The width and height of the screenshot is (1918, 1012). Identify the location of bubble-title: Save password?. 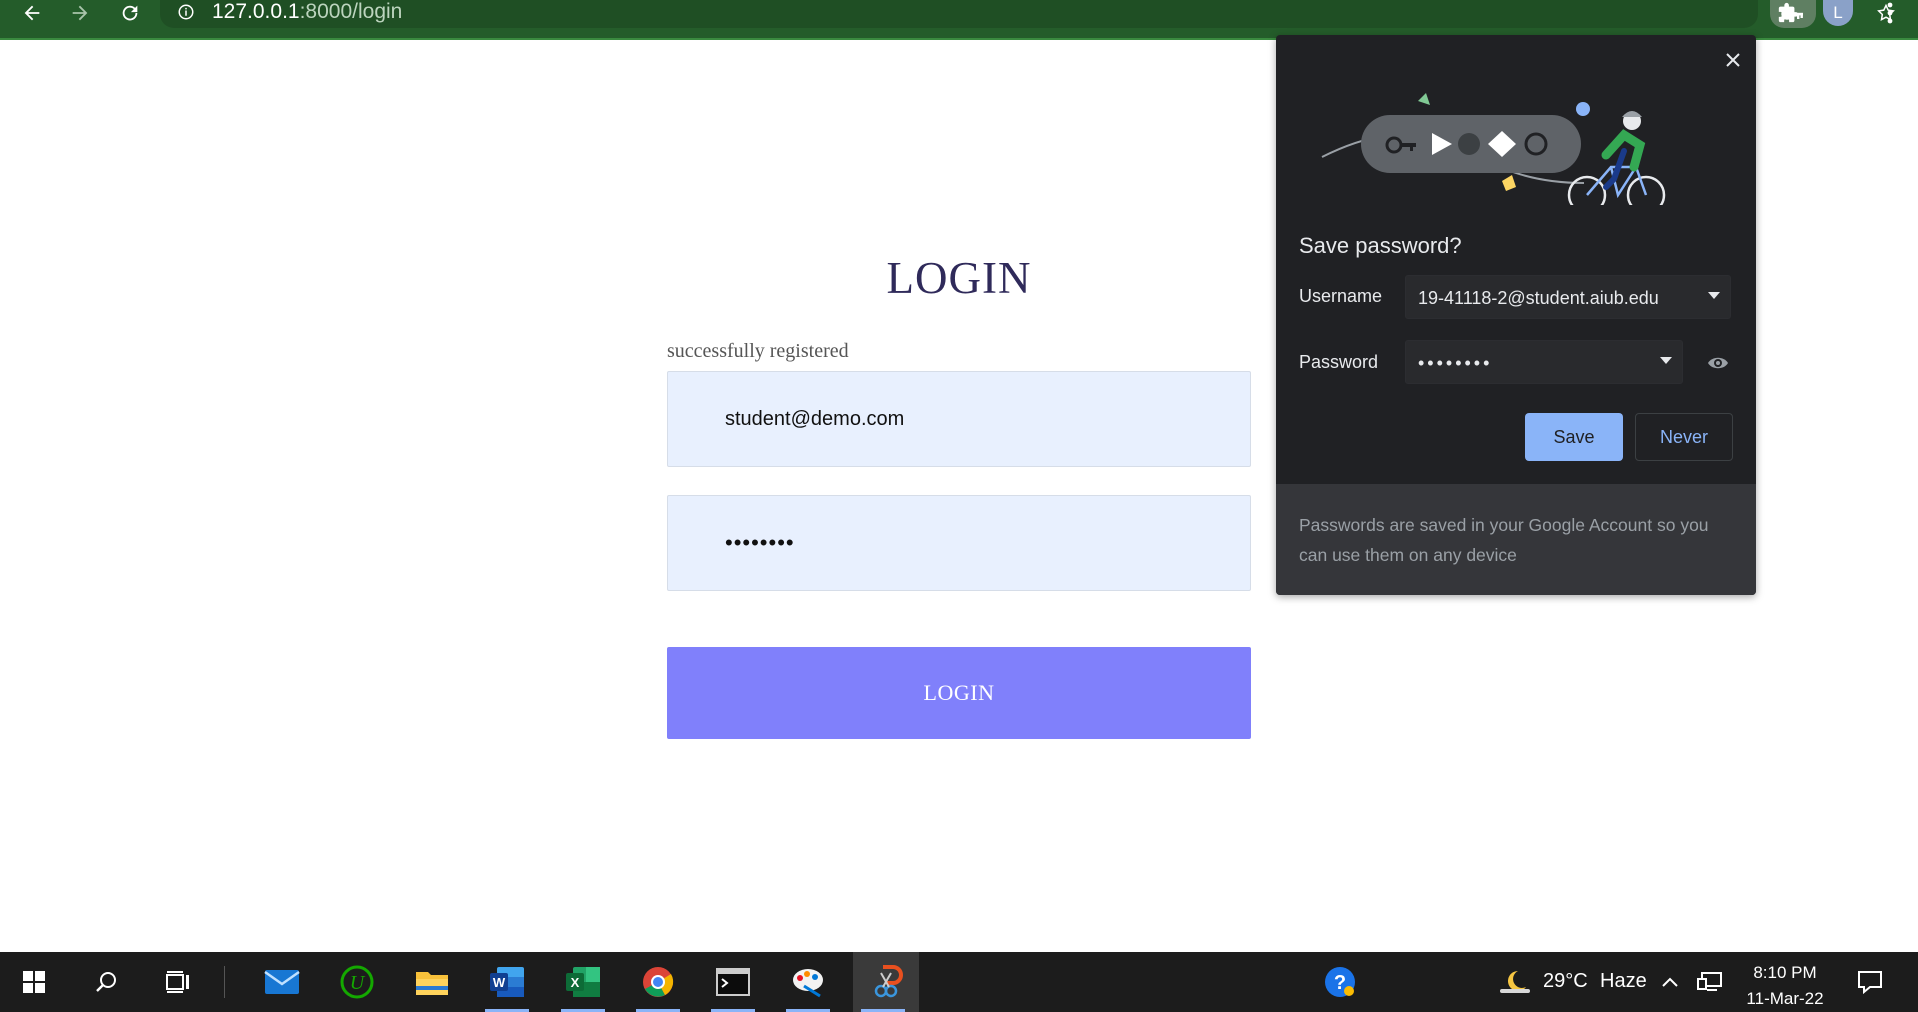
(1380, 245).